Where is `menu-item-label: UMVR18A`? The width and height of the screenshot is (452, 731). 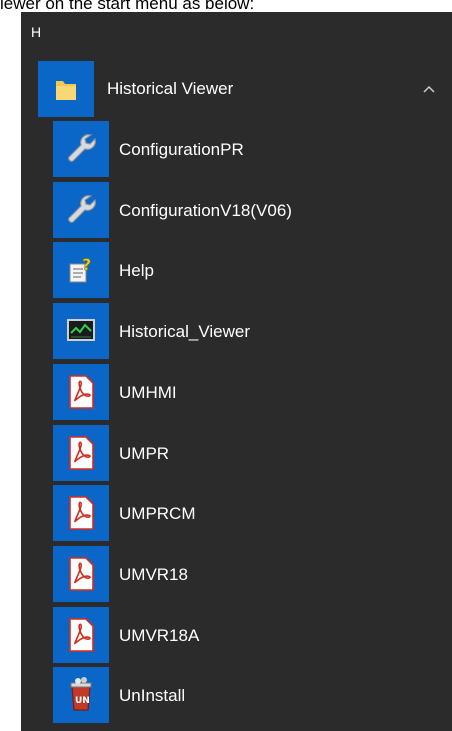 menu-item-label: UMVR18A is located at coordinates (159, 635).